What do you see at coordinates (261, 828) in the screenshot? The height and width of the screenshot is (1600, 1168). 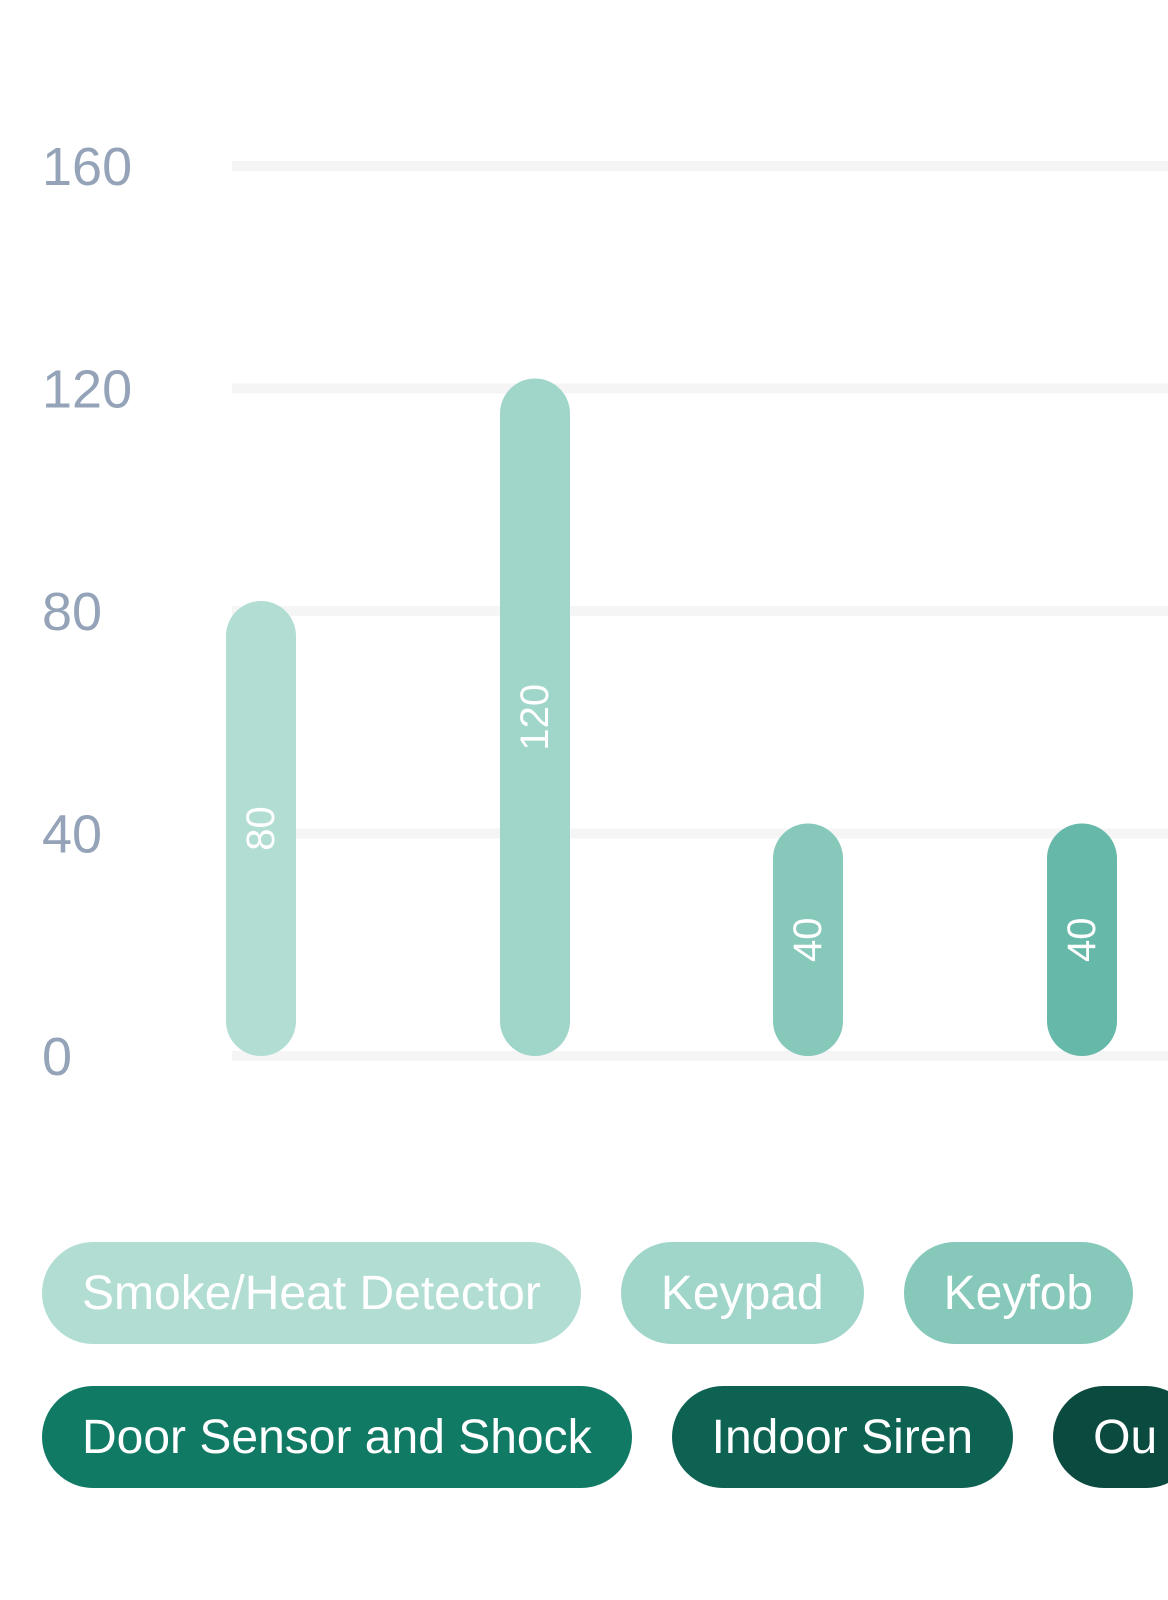 I see `bar-value-label: 80` at bounding box center [261, 828].